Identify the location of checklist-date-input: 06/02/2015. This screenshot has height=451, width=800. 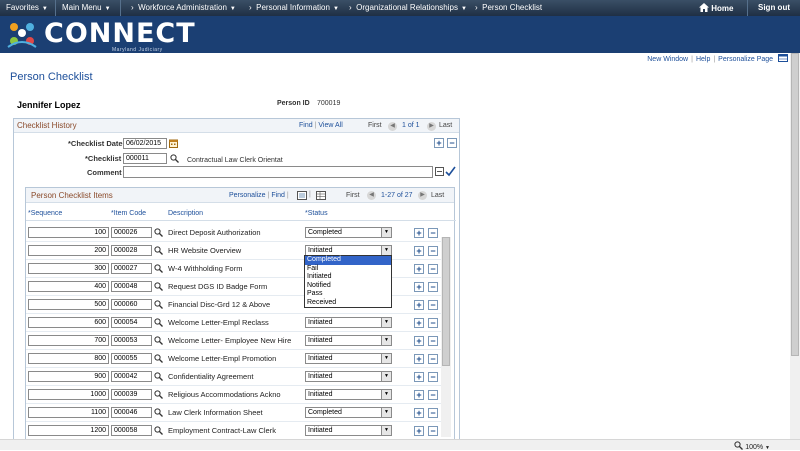
(145, 143).